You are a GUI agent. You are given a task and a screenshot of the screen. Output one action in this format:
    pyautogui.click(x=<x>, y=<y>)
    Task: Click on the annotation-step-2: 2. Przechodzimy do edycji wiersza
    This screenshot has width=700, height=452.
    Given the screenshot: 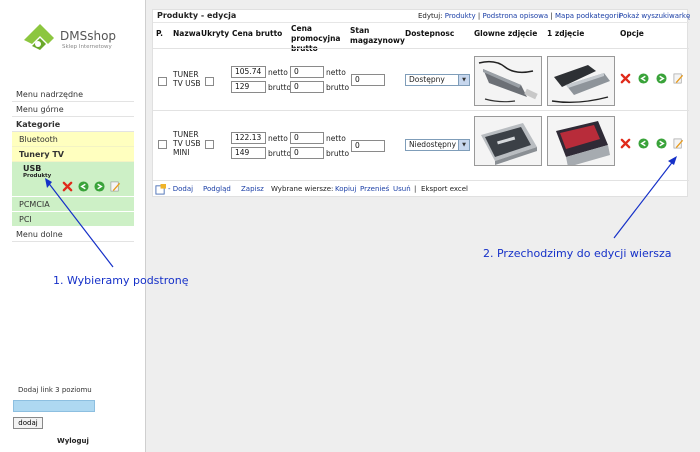 What is the action you would take?
    pyautogui.click(x=577, y=253)
    